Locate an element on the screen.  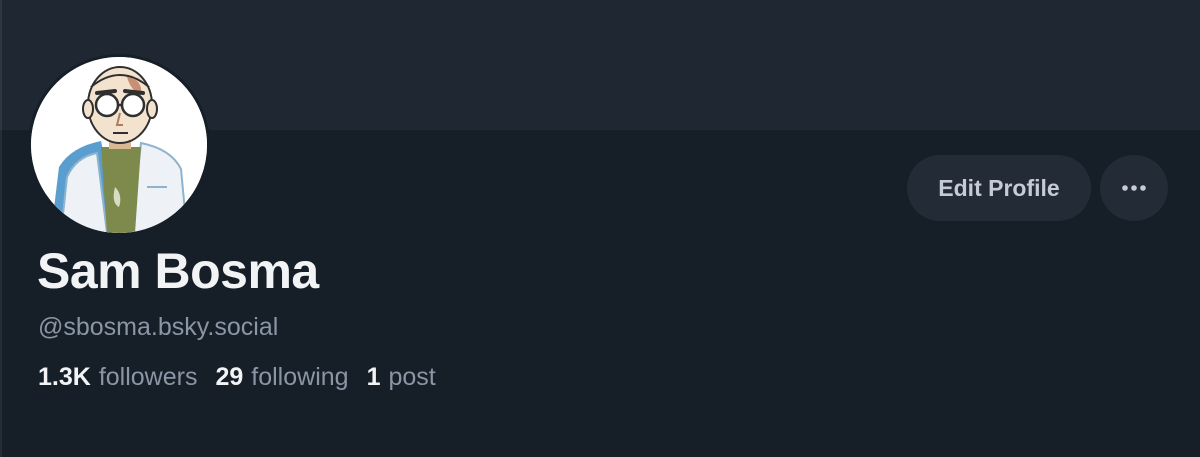
posts-stat: 1 post is located at coordinates (401, 377).